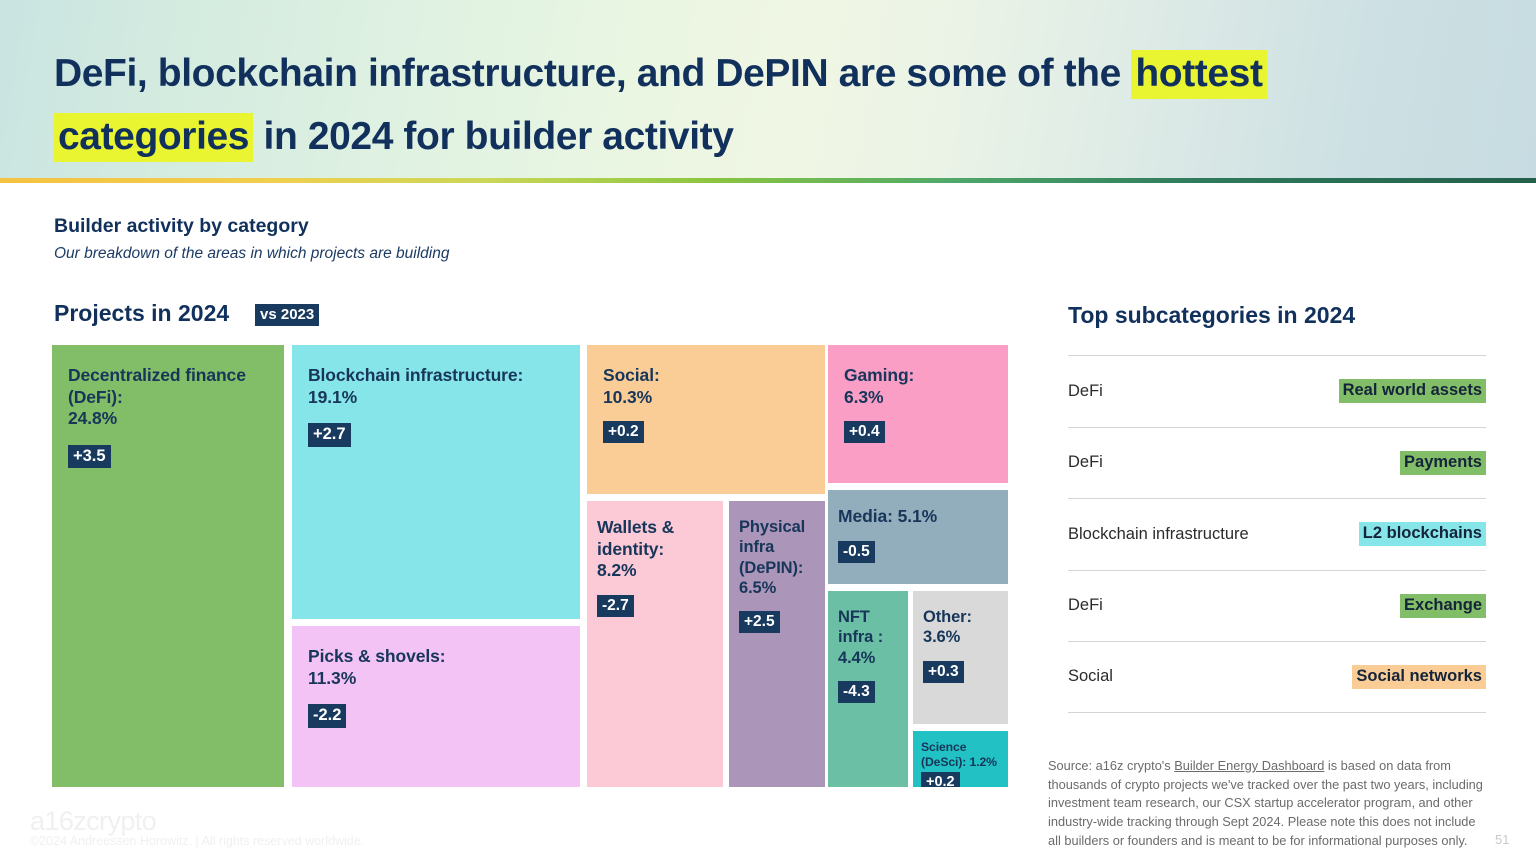 This screenshot has width=1536, height=864. I want to click on treemap-cell-label: Physical infra (DePIN):, so click(772, 547).